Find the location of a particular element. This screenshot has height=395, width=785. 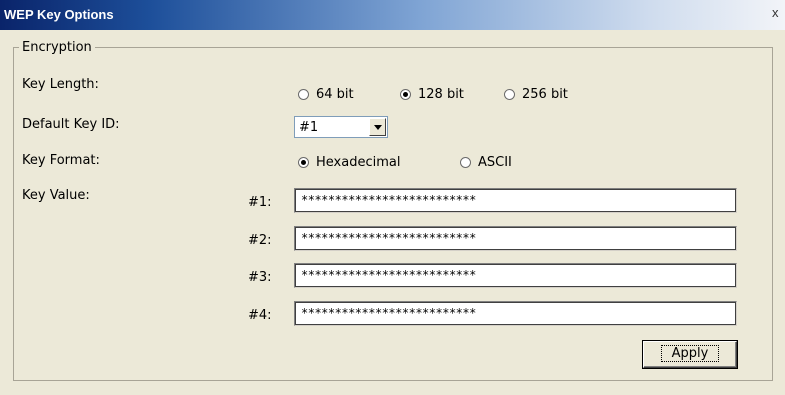

radio-label: 256 bit is located at coordinates (545, 94).